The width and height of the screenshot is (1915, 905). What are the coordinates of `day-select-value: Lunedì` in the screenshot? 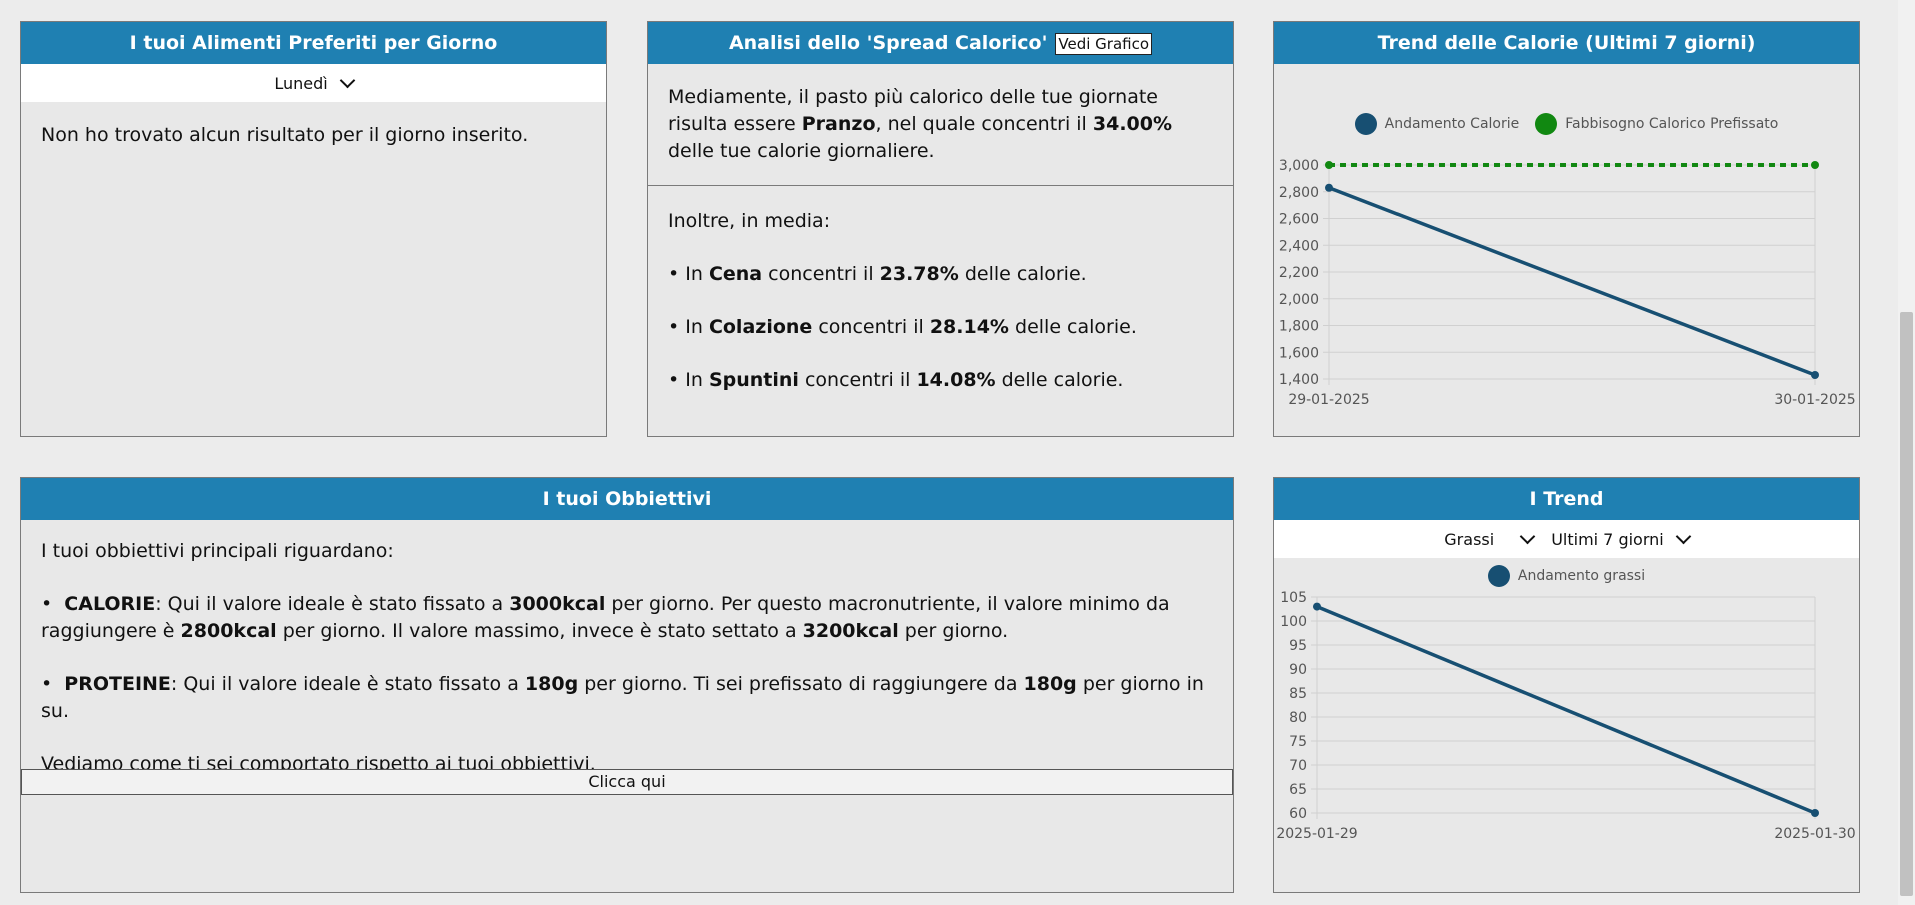 It's located at (301, 83).